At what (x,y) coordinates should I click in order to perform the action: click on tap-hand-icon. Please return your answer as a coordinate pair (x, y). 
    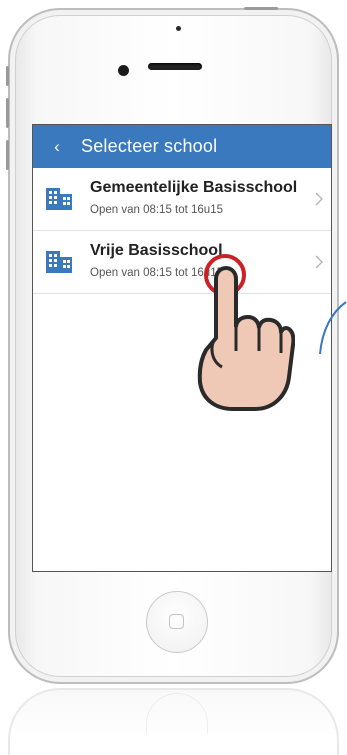
    Looking at the image, I should click on (246, 332).